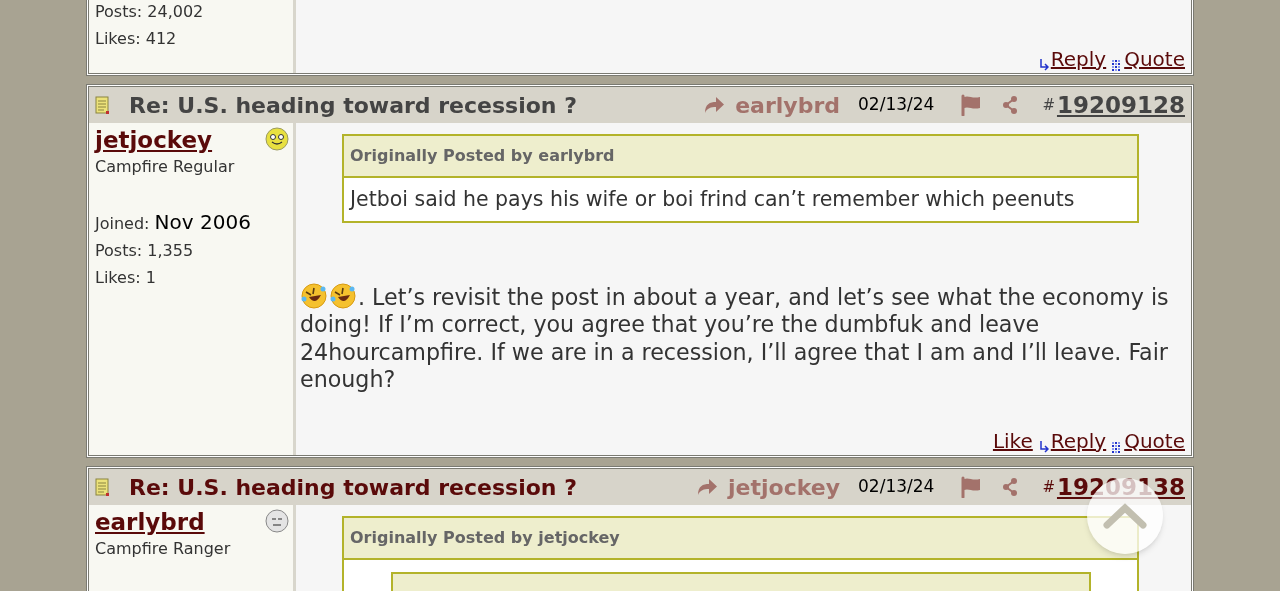 This screenshot has height=591, width=1280. Describe the element at coordinates (712, 199) in the screenshot. I see `quote-text: Jetboi said he pays his wife or boi frind can’t remember which peenuts` at that location.